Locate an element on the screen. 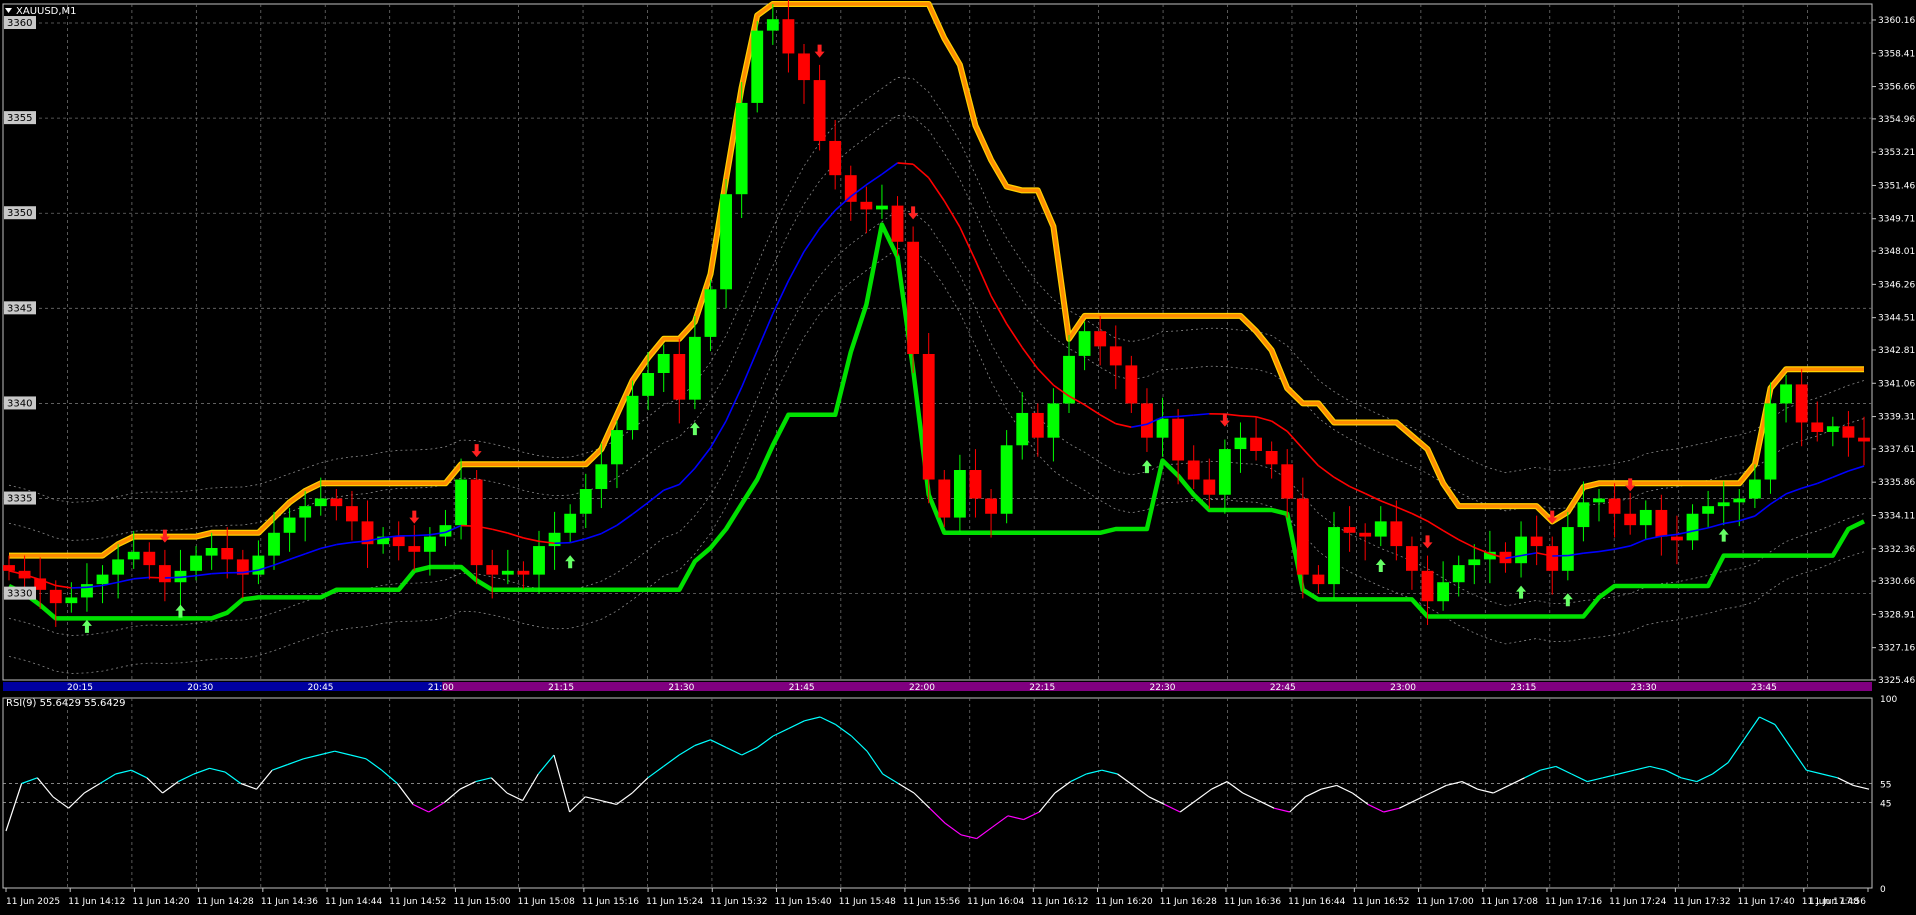 The height and width of the screenshot is (915, 1916). price-tick-label: 3337.61 is located at coordinates (1896, 450).